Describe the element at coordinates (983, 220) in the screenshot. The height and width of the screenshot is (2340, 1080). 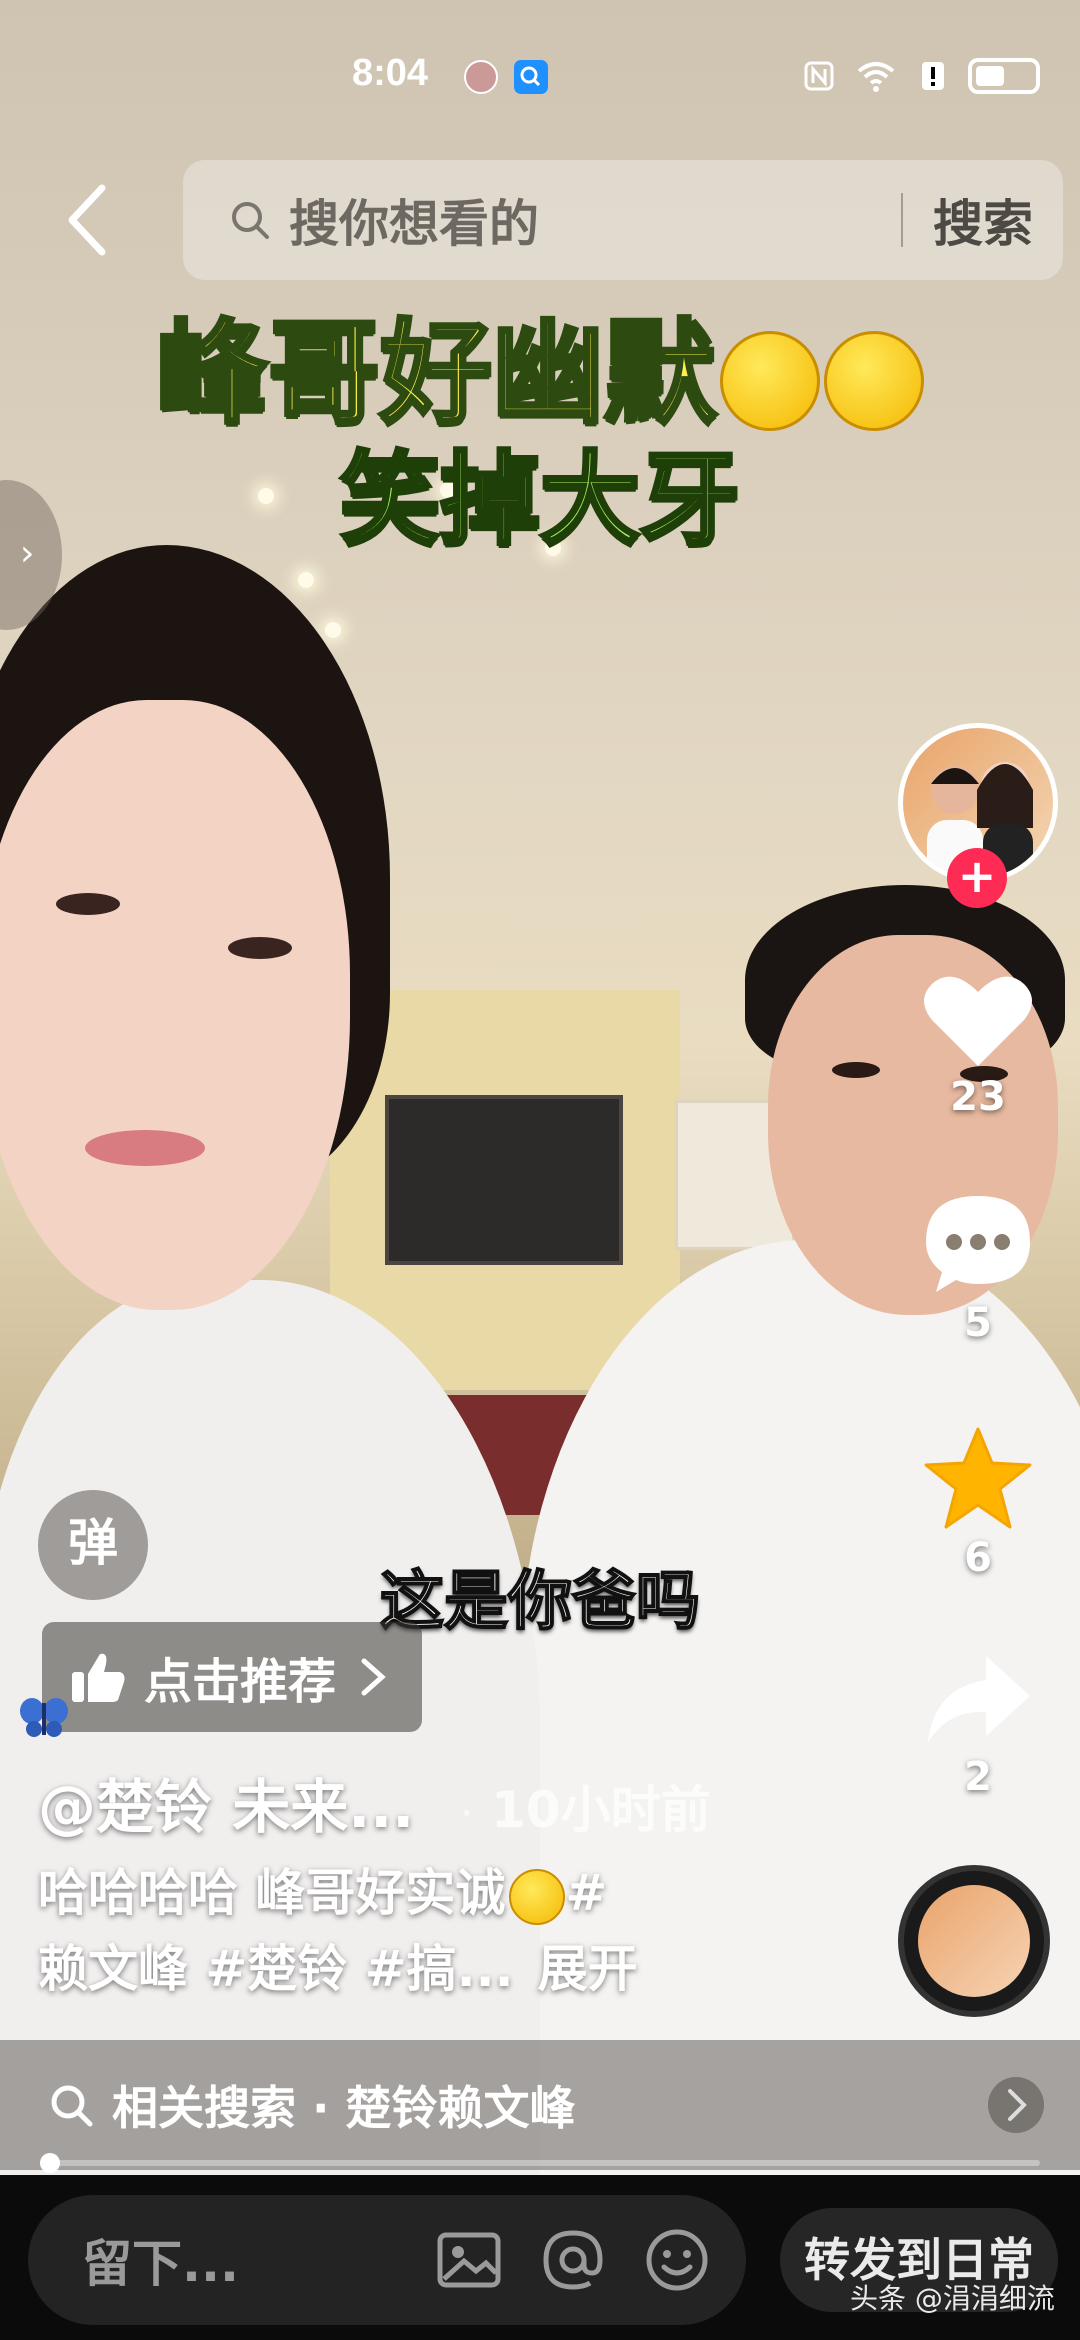
I see `search-button: 搜索` at that location.